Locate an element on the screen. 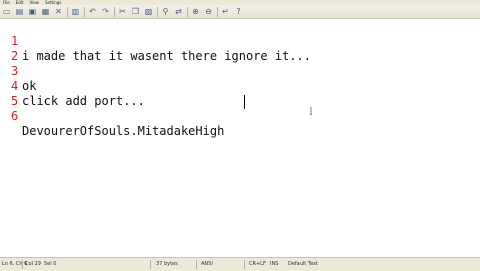  find-icon: ⚲ is located at coordinates (165, 11).